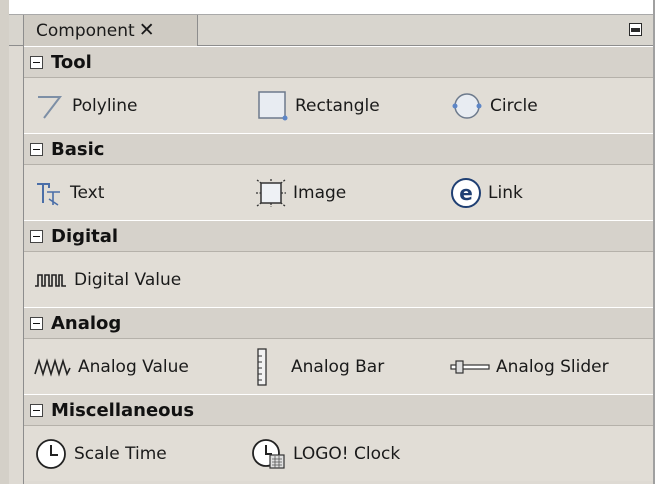 The image size is (655, 484). I want to click on section-header-tool: Tool, so click(338, 62).